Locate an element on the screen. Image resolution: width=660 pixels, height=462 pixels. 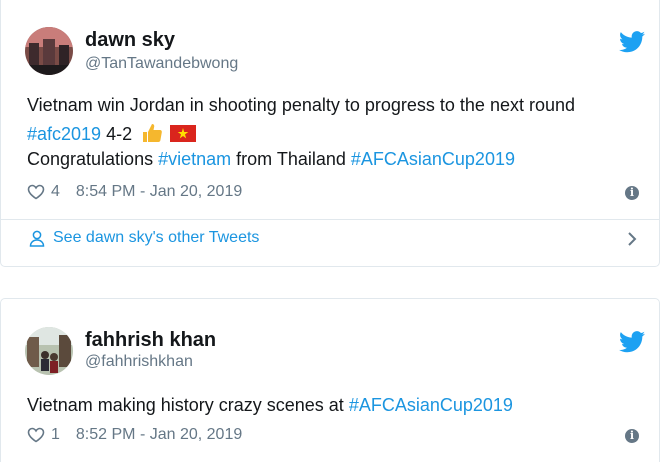
tweet-meta: 1 8:52 PM - Jan 20, 2019 is located at coordinates (134, 435).